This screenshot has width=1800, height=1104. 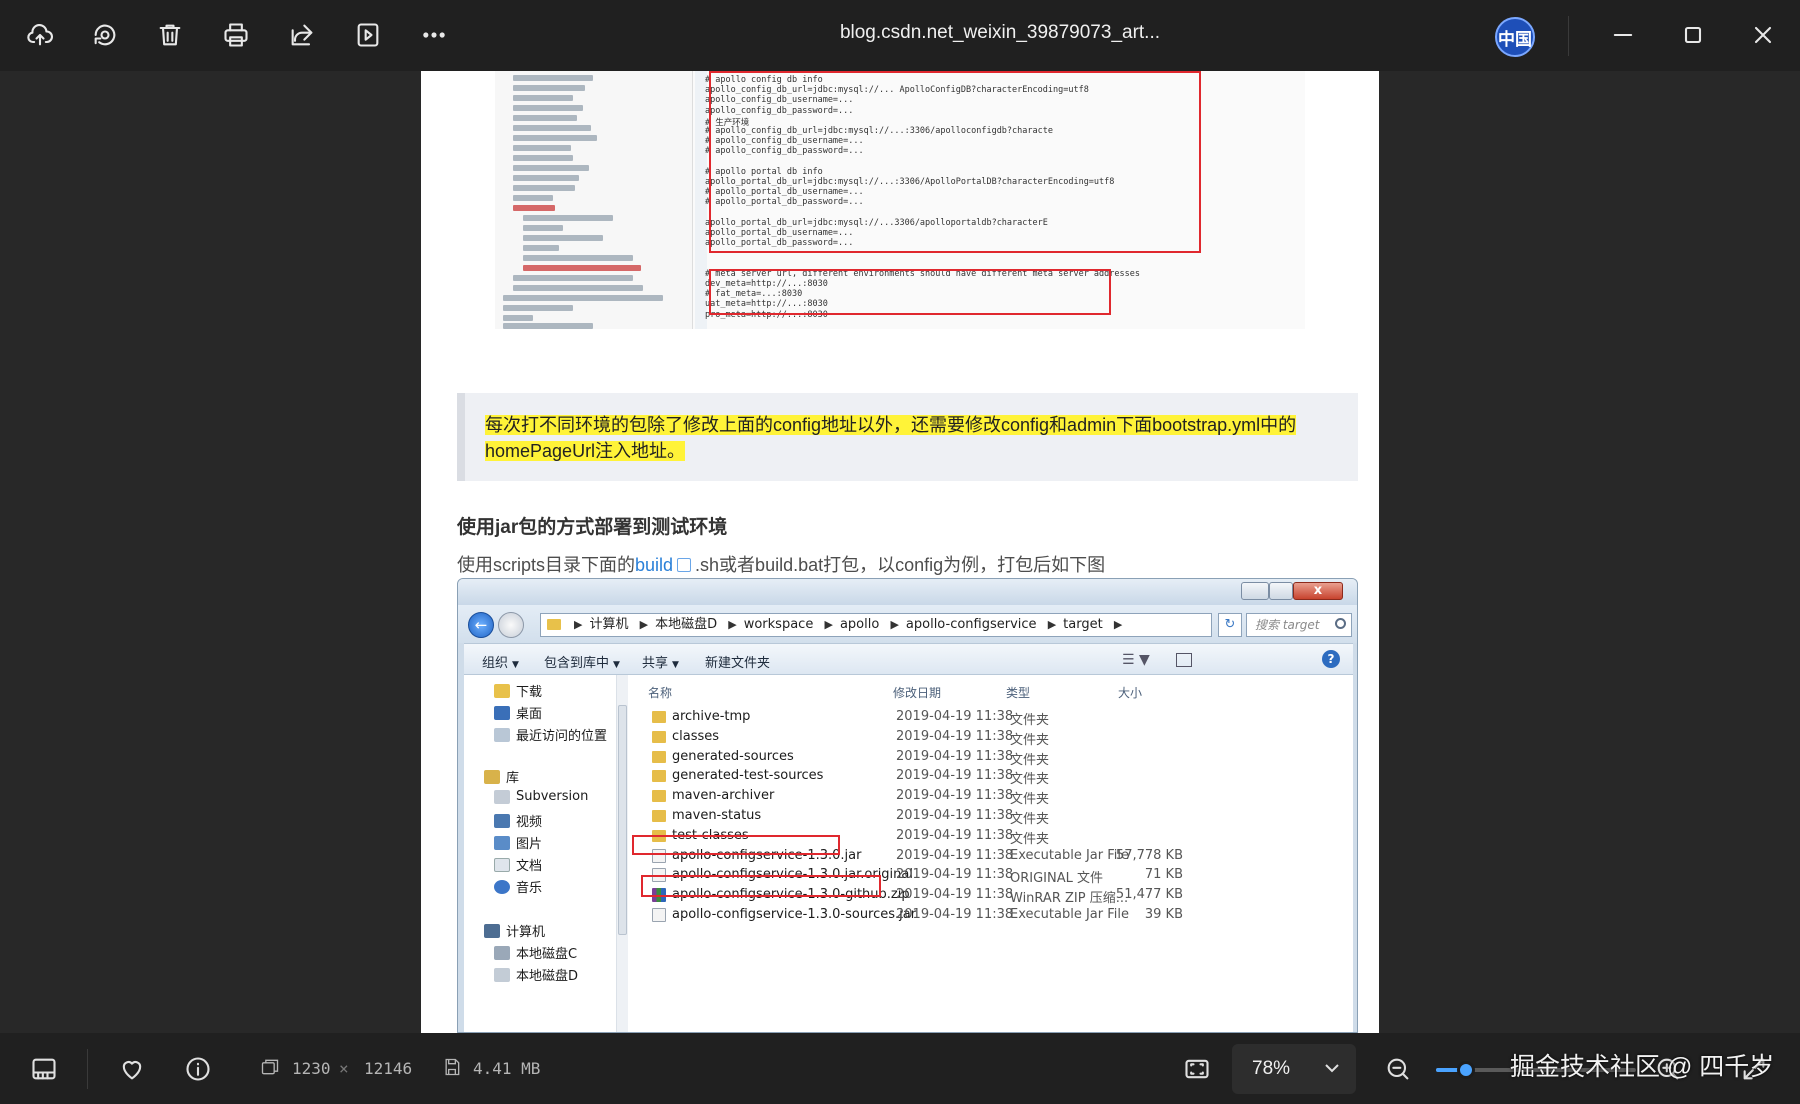 What do you see at coordinates (908, 659) in the screenshot?
I see `explorer-command-bar: 组织 ▼ 包含到库中 ▼ 共享 ▼ 新建文件夹 ☰ ▼ ?` at bounding box center [908, 659].